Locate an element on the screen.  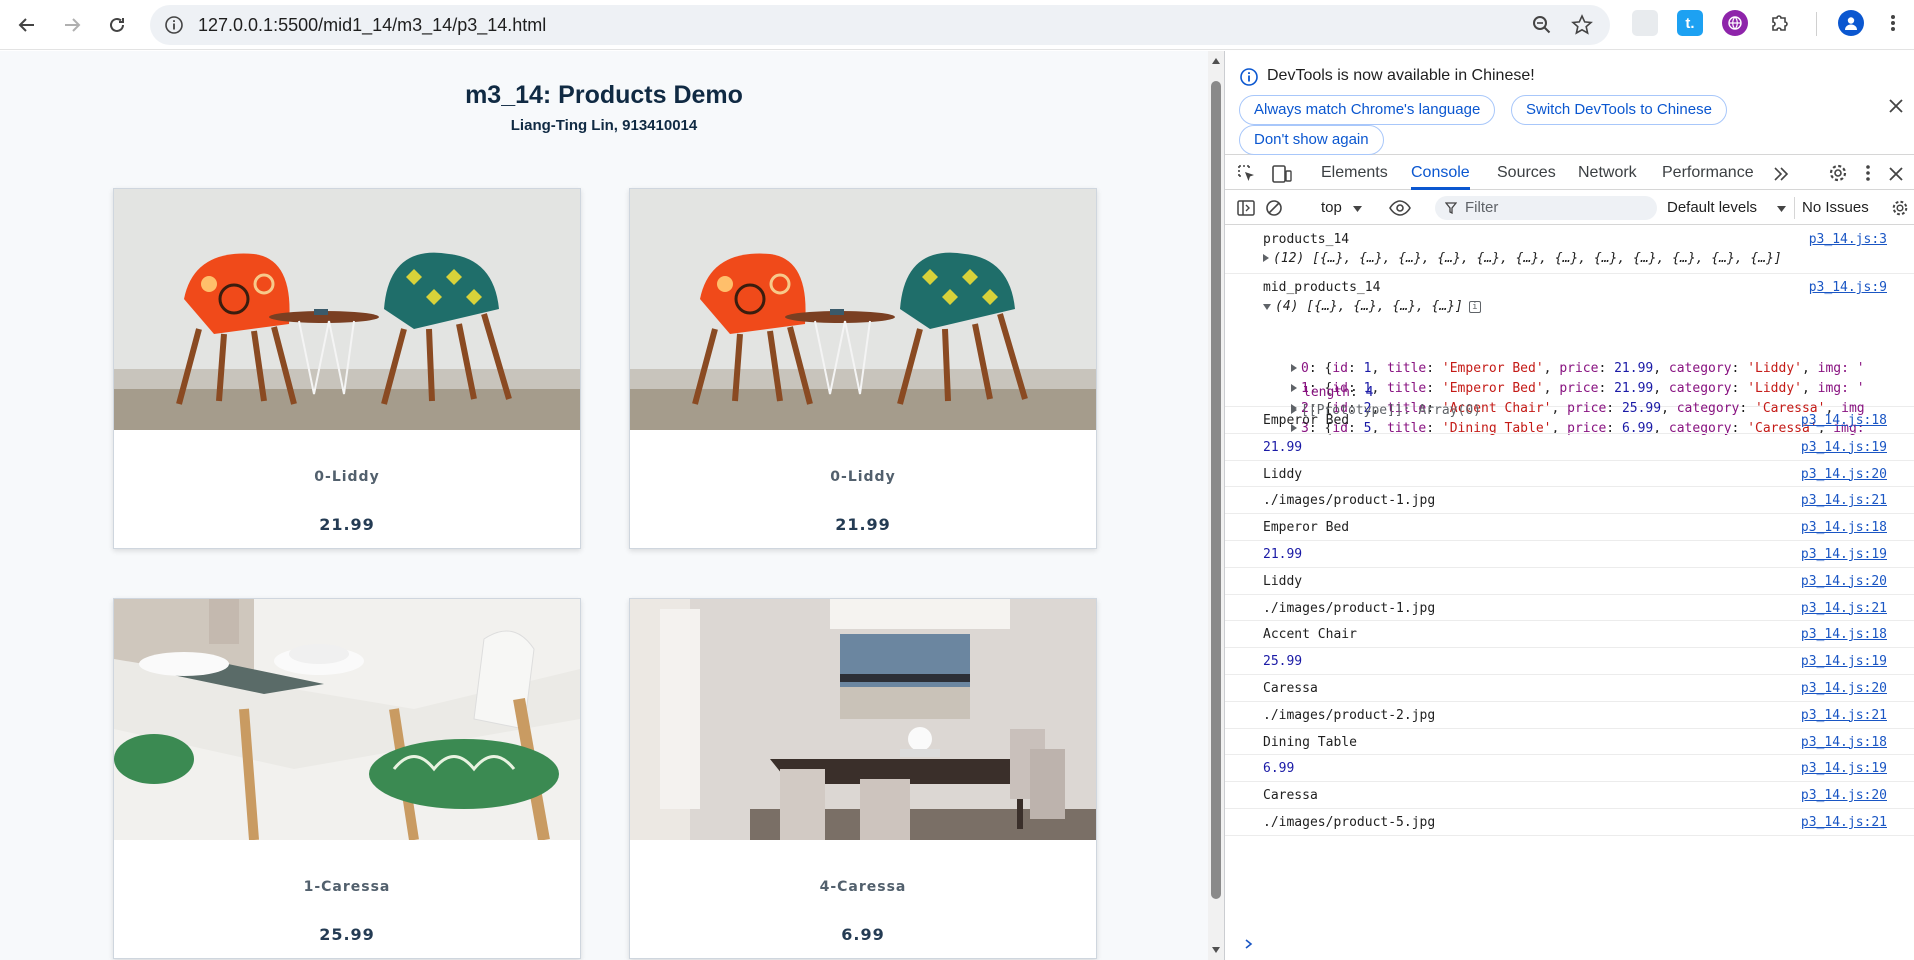
console-log-row: Emperor Bed p3_14.js:18 is located at coordinates (1569, 420).